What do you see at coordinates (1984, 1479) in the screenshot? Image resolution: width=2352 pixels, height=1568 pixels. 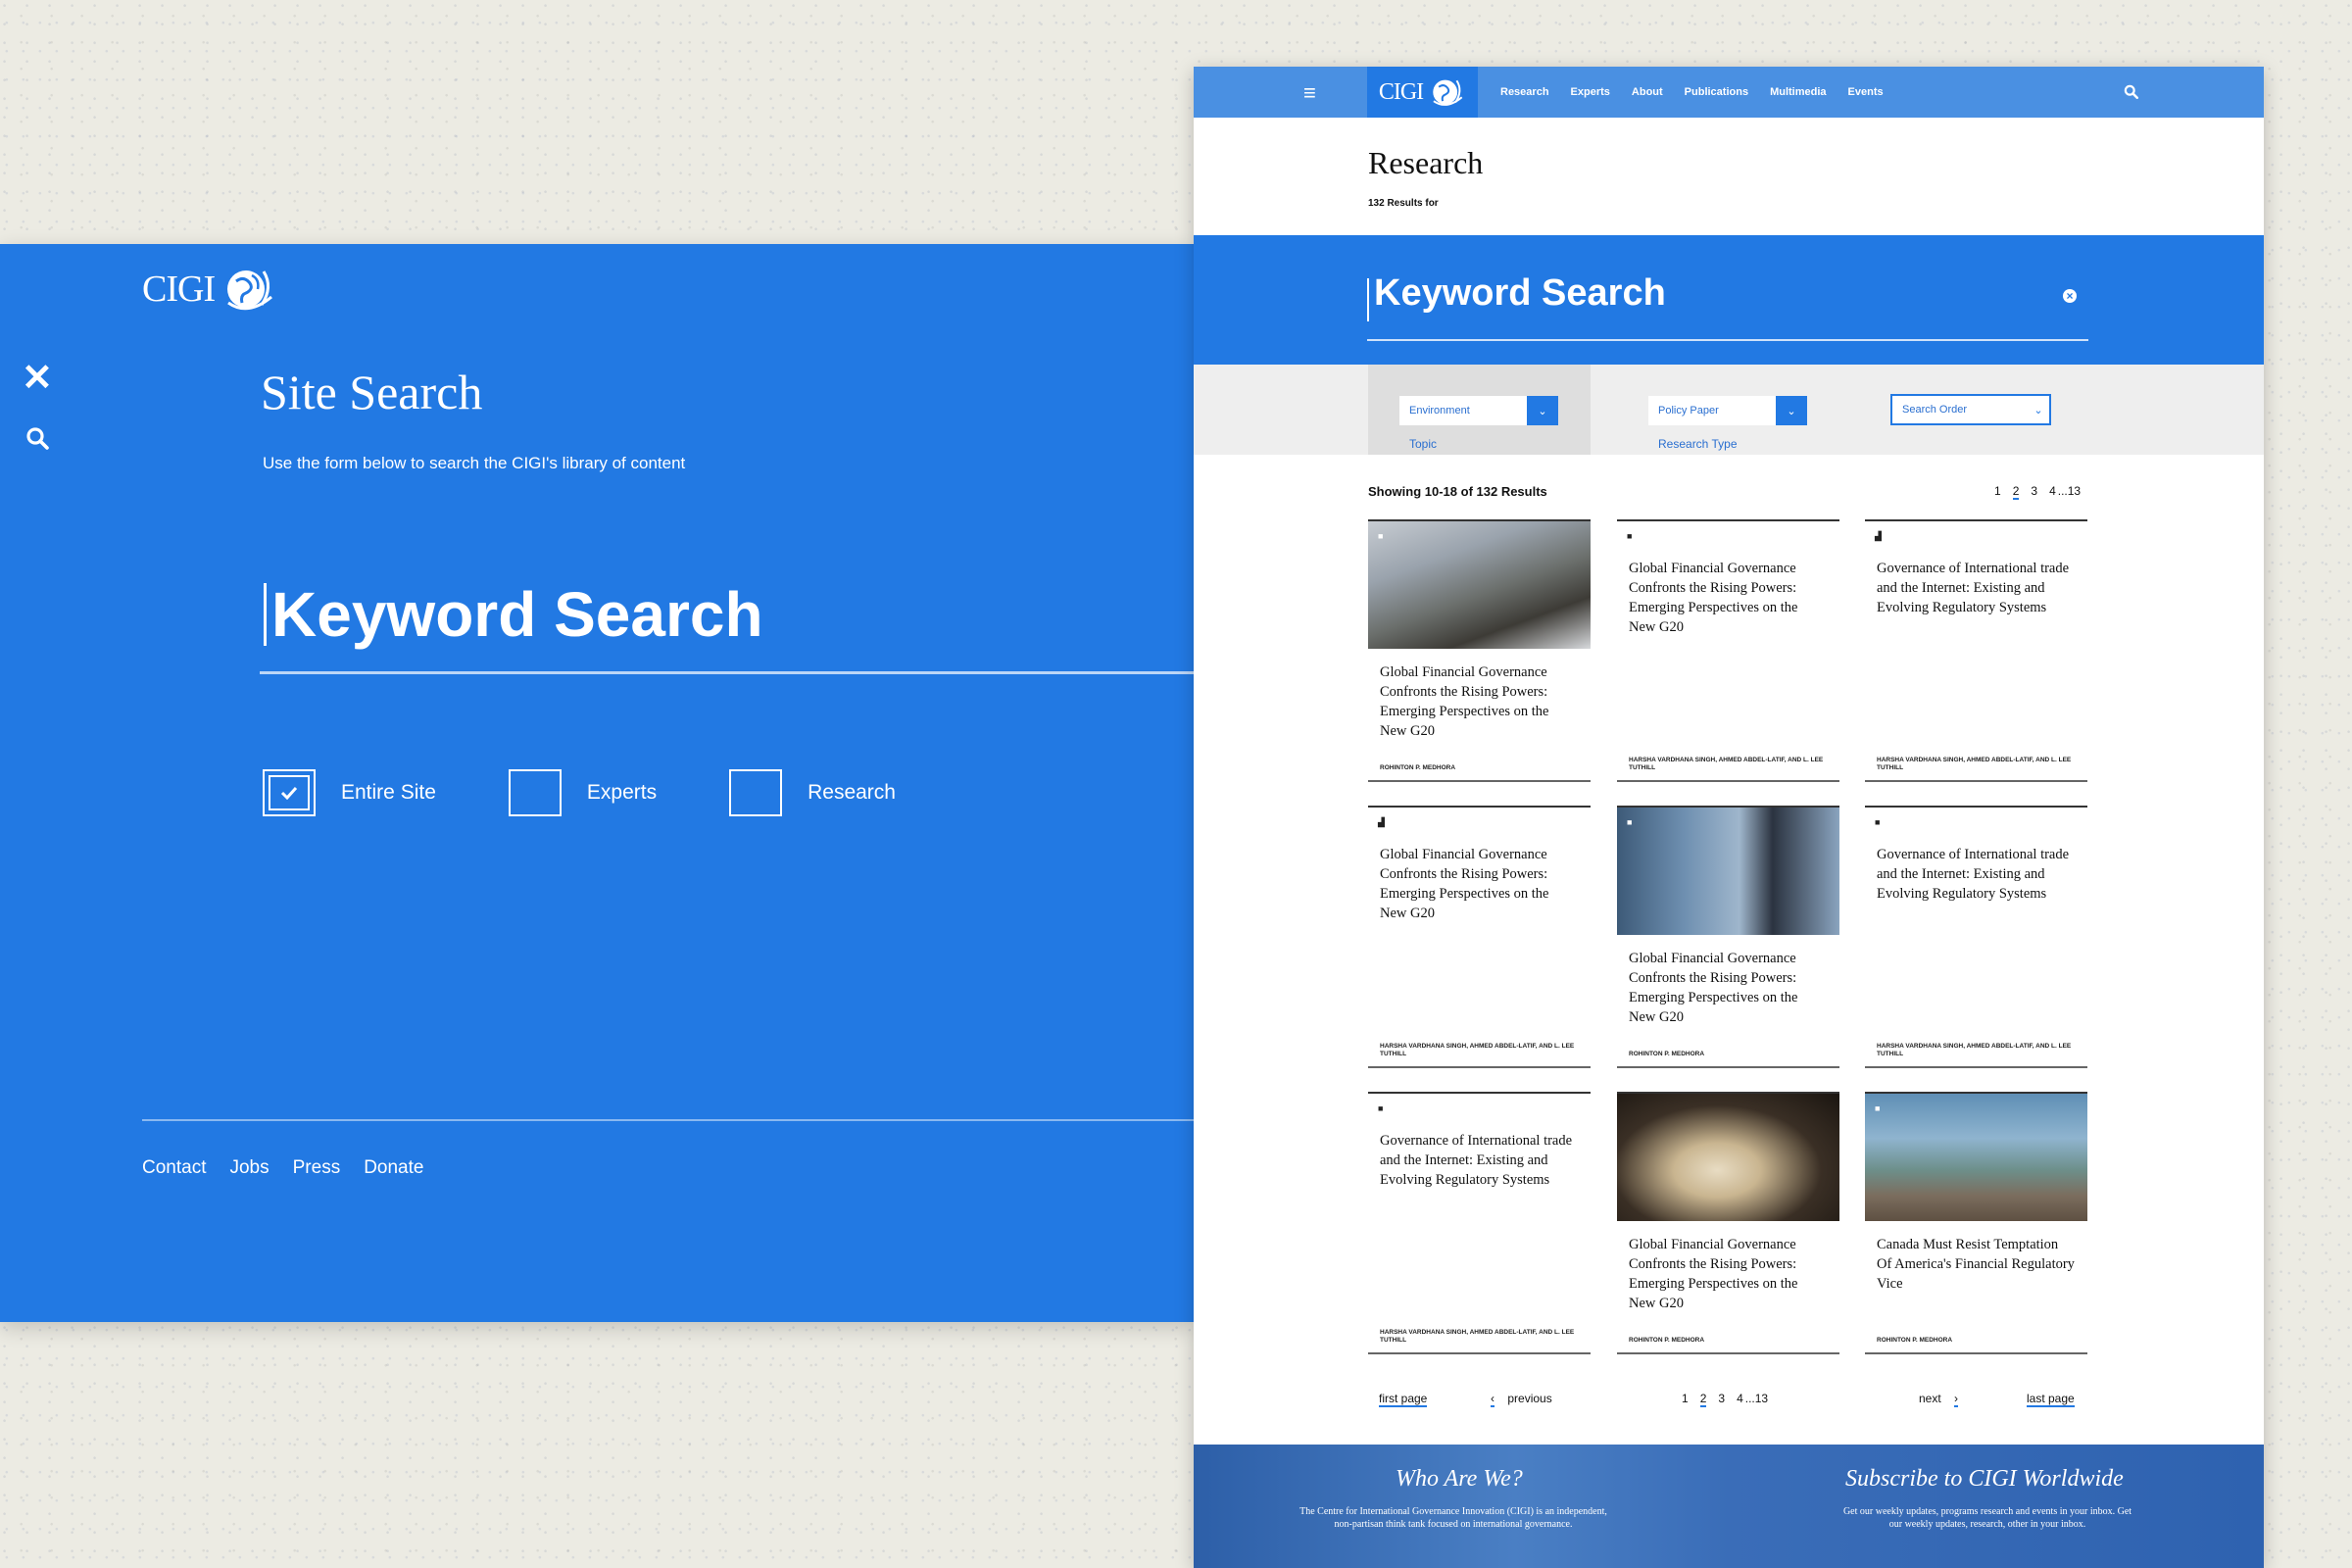 I see `subscribe-title: Subscribe to CIGI Worldwide` at bounding box center [1984, 1479].